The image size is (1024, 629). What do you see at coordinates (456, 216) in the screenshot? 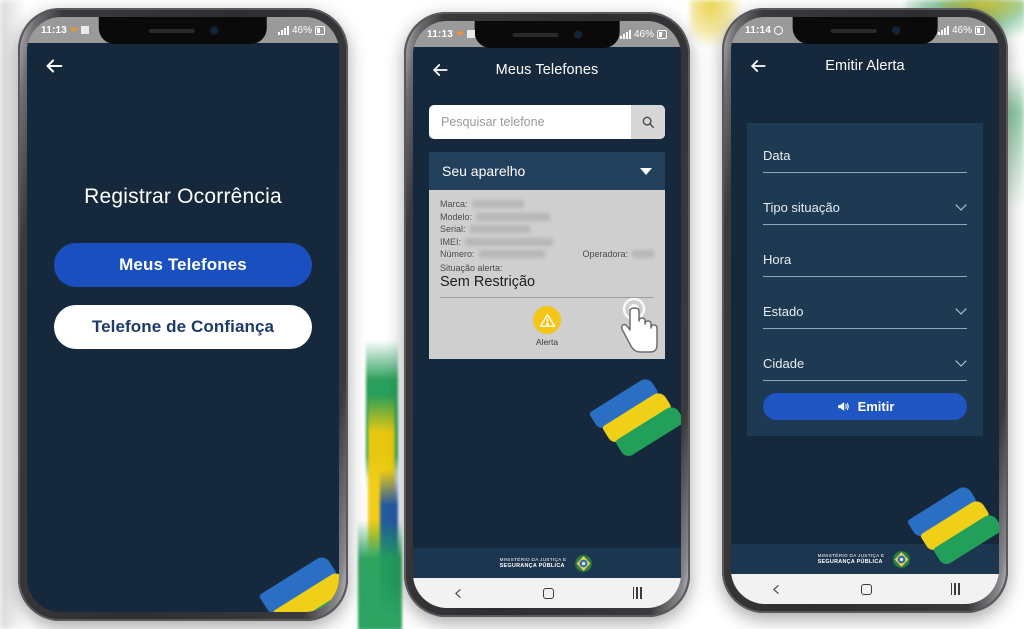
I see `field-label: Modelo:` at bounding box center [456, 216].